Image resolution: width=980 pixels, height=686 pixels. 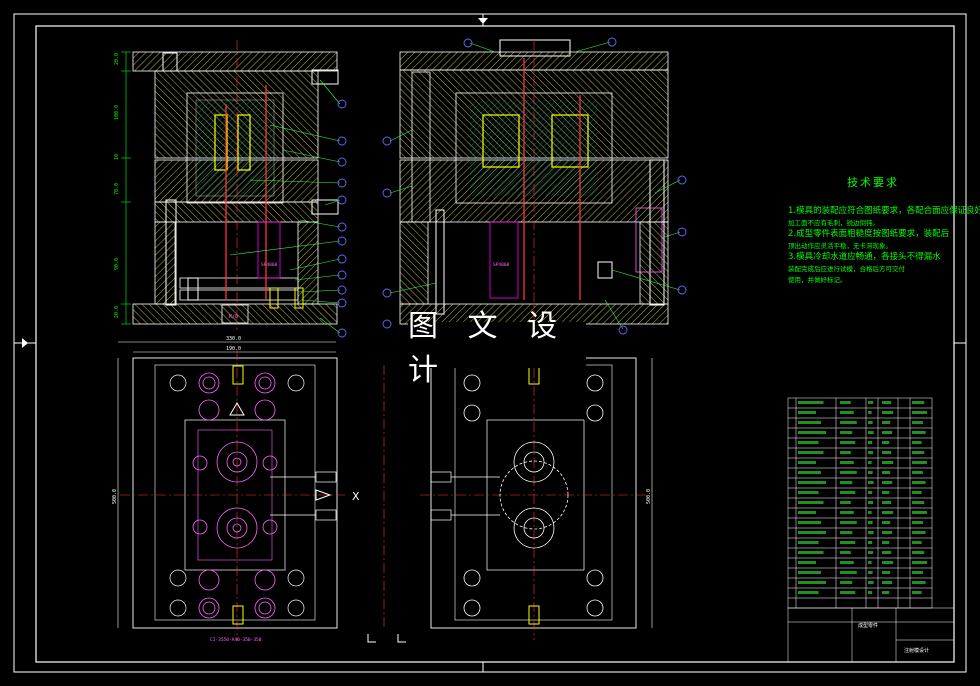 I want to click on right-plan-view: 500.0, so click(x=510, y=496).